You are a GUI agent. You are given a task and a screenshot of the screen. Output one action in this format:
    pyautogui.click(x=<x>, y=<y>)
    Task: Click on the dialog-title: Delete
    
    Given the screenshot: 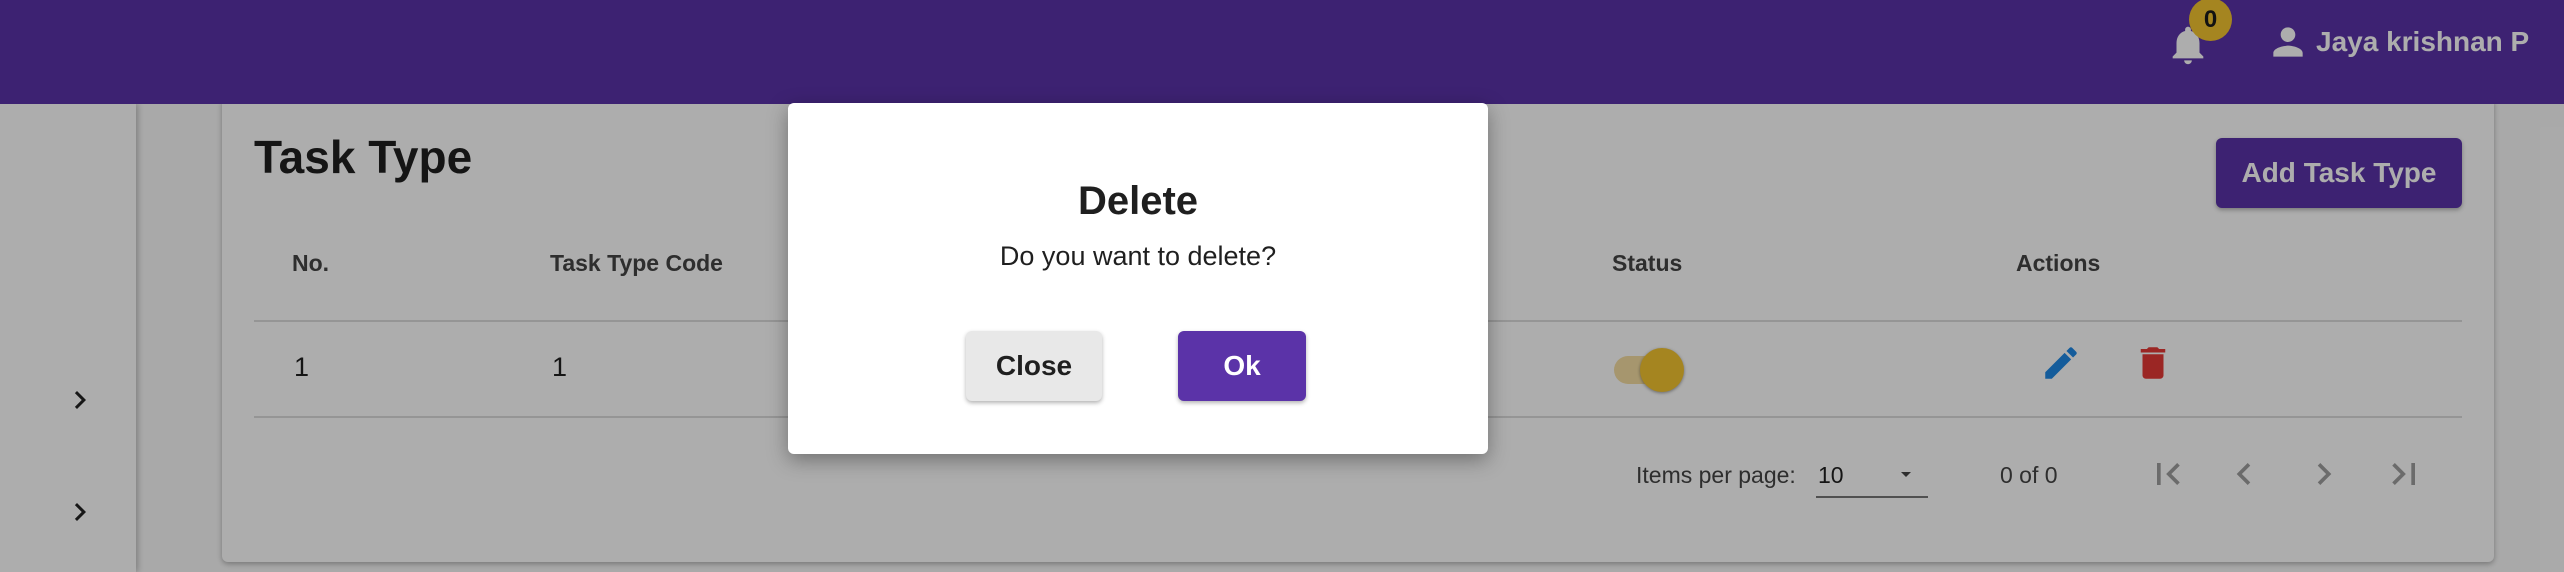 What is the action you would take?
    pyautogui.click(x=1138, y=201)
    